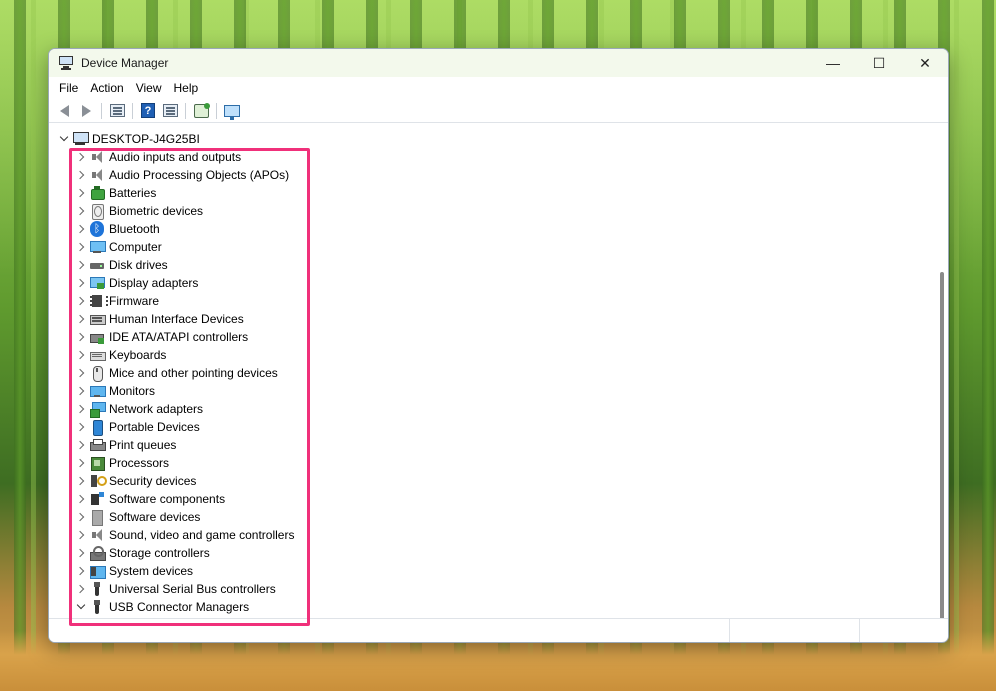 The width and height of the screenshot is (996, 691). What do you see at coordinates (498, 63) in the screenshot?
I see `title-bar: Device Manager — ☐ ✕` at bounding box center [498, 63].